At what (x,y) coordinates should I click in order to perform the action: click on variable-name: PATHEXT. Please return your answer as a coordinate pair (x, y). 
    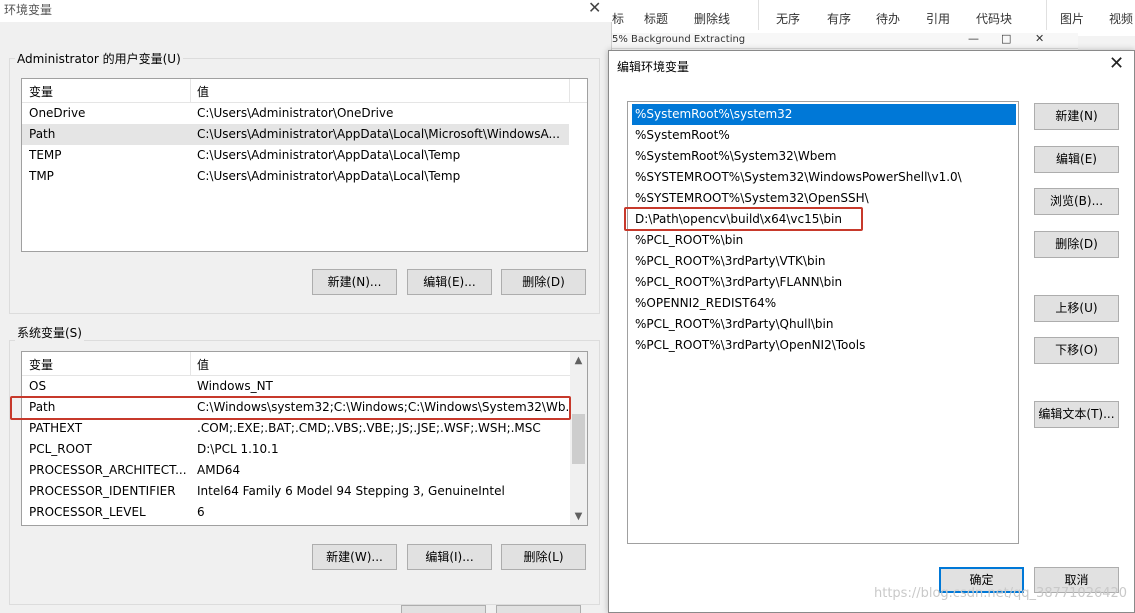
    Looking at the image, I should click on (56, 428).